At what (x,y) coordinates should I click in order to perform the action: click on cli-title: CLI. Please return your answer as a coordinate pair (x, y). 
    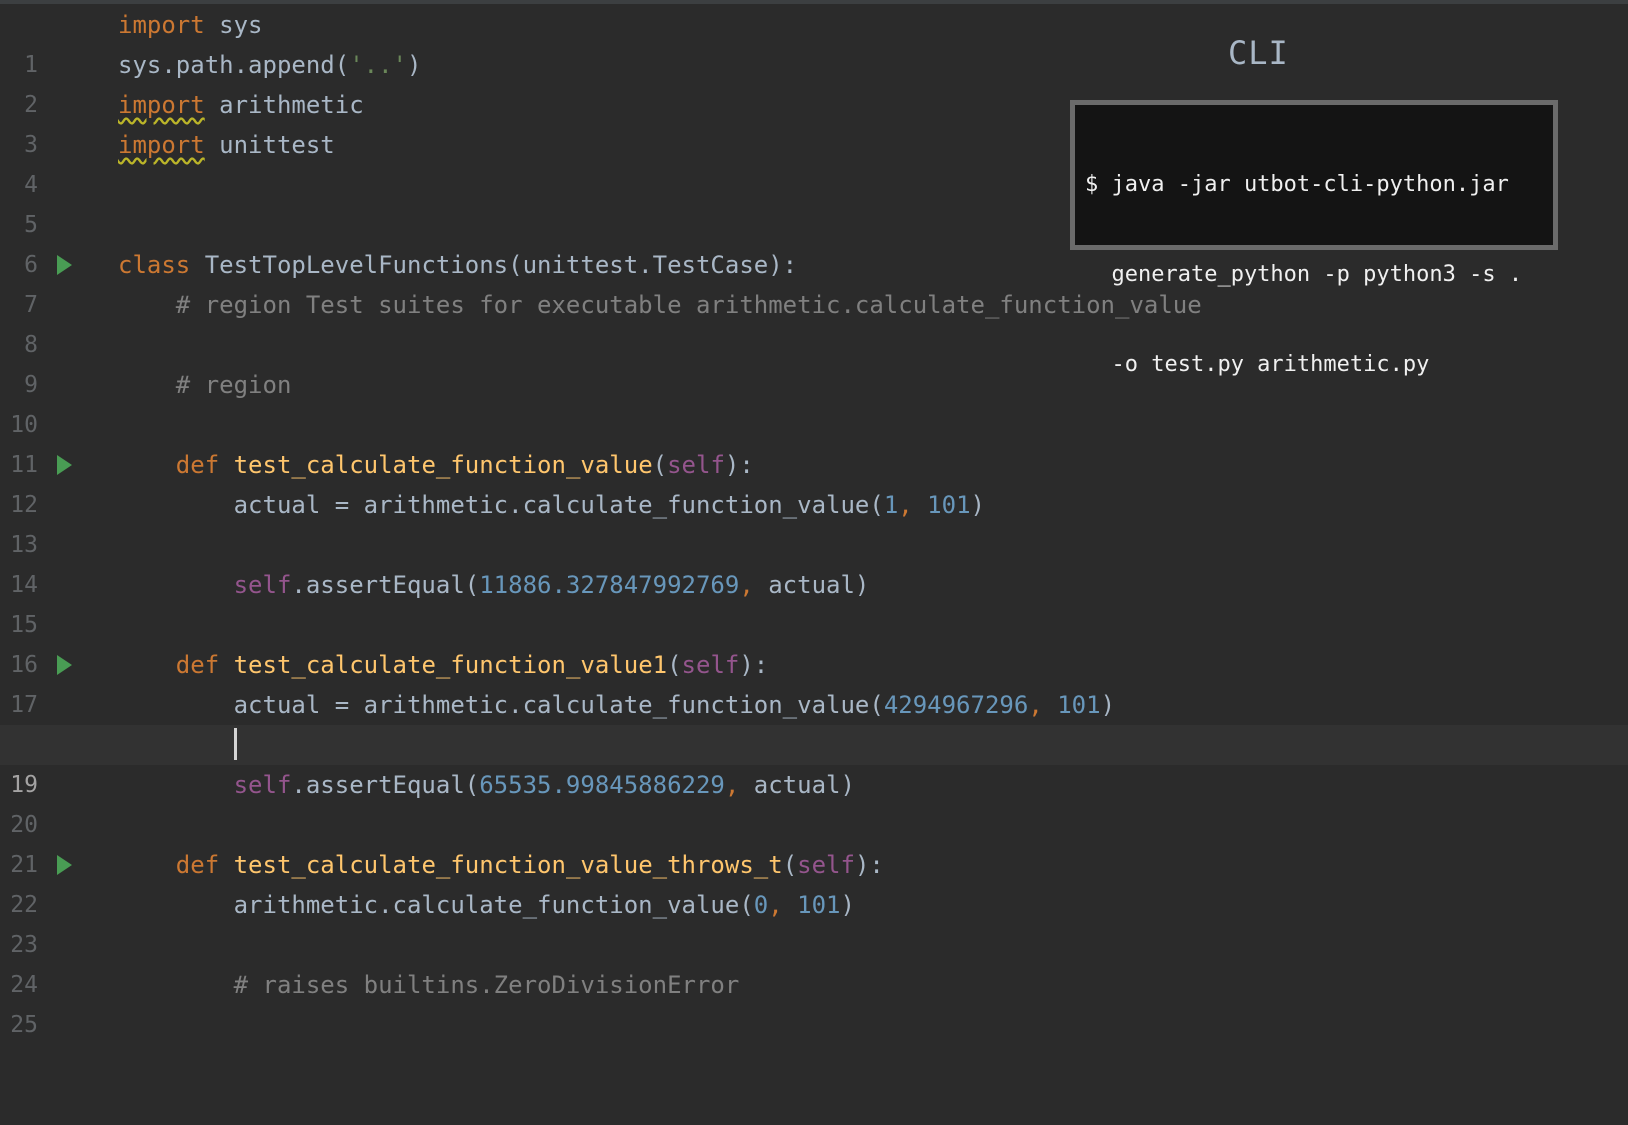
    Looking at the image, I should click on (1258, 53).